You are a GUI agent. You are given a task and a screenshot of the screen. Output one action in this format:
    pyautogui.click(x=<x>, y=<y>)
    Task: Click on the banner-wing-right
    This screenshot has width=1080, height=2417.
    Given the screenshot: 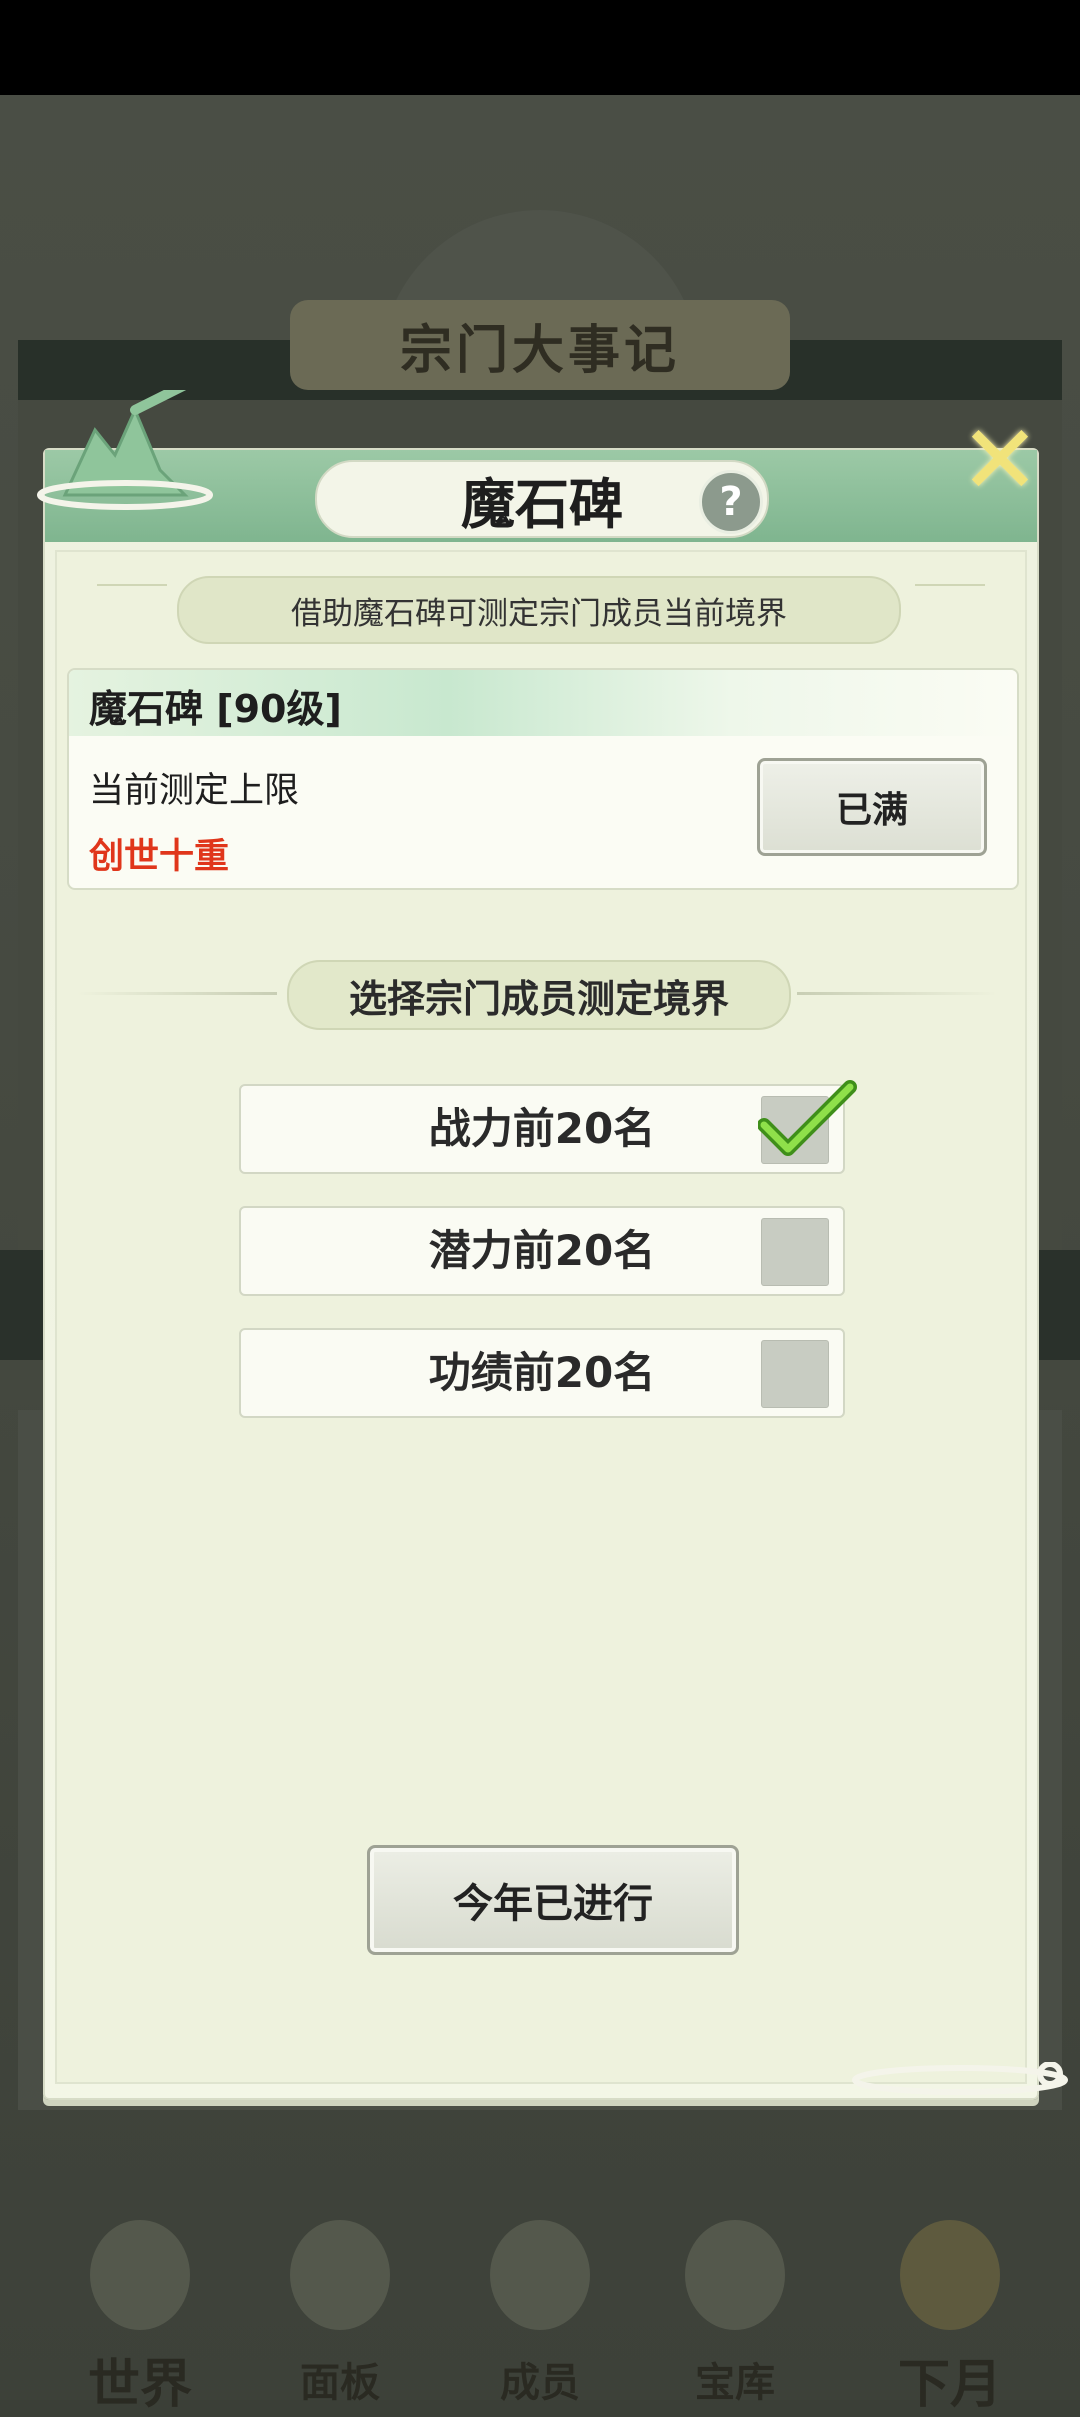 What is the action you would take?
    pyautogui.click(x=950, y=585)
    